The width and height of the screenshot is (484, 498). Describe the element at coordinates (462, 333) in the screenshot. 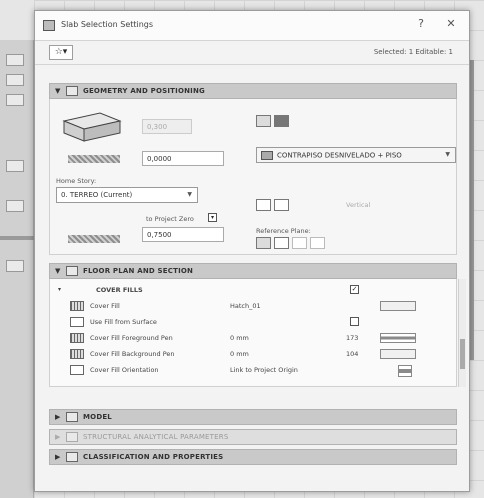

I see `scrollbar` at that location.